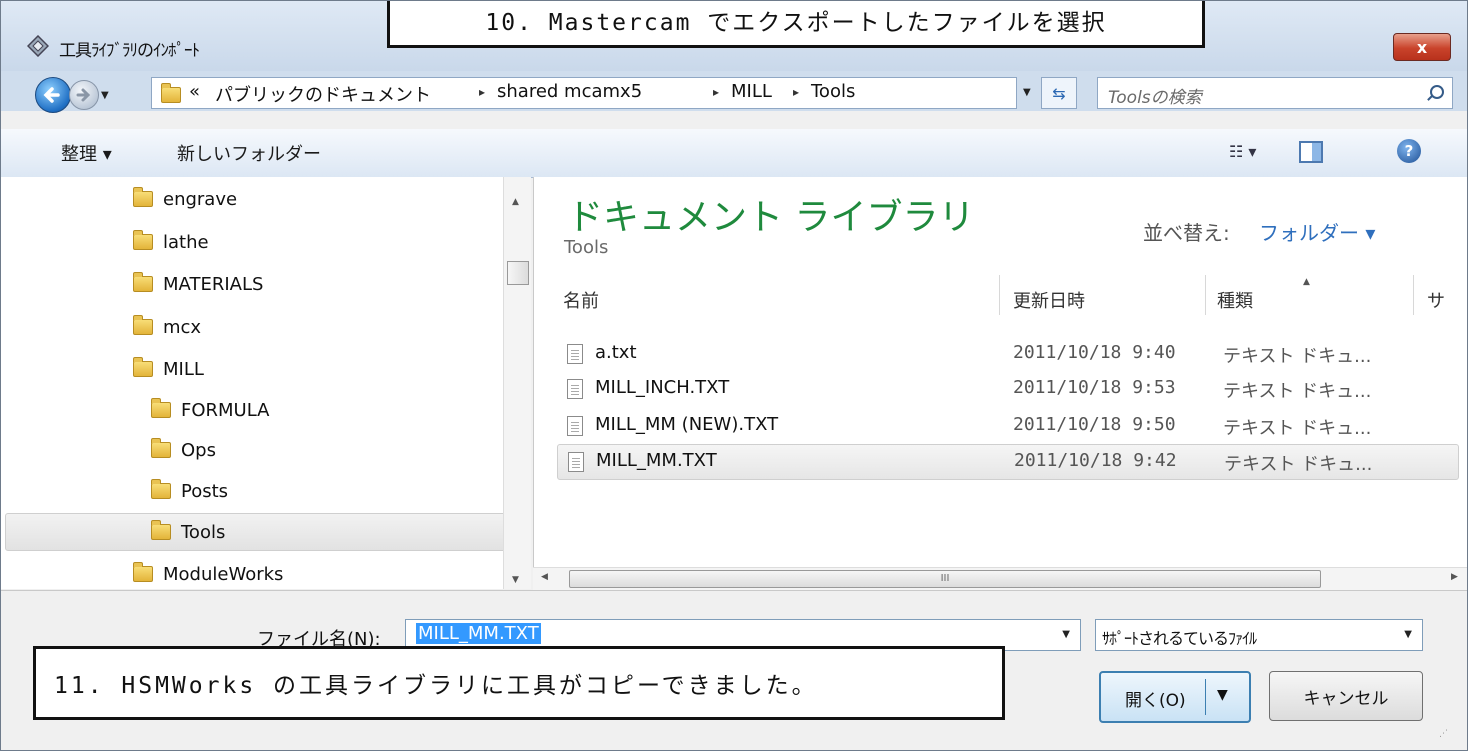 This screenshot has height=751, width=1468. Describe the element at coordinates (662, 387) in the screenshot. I see `file-name: MILL_INCH.TXT` at that location.